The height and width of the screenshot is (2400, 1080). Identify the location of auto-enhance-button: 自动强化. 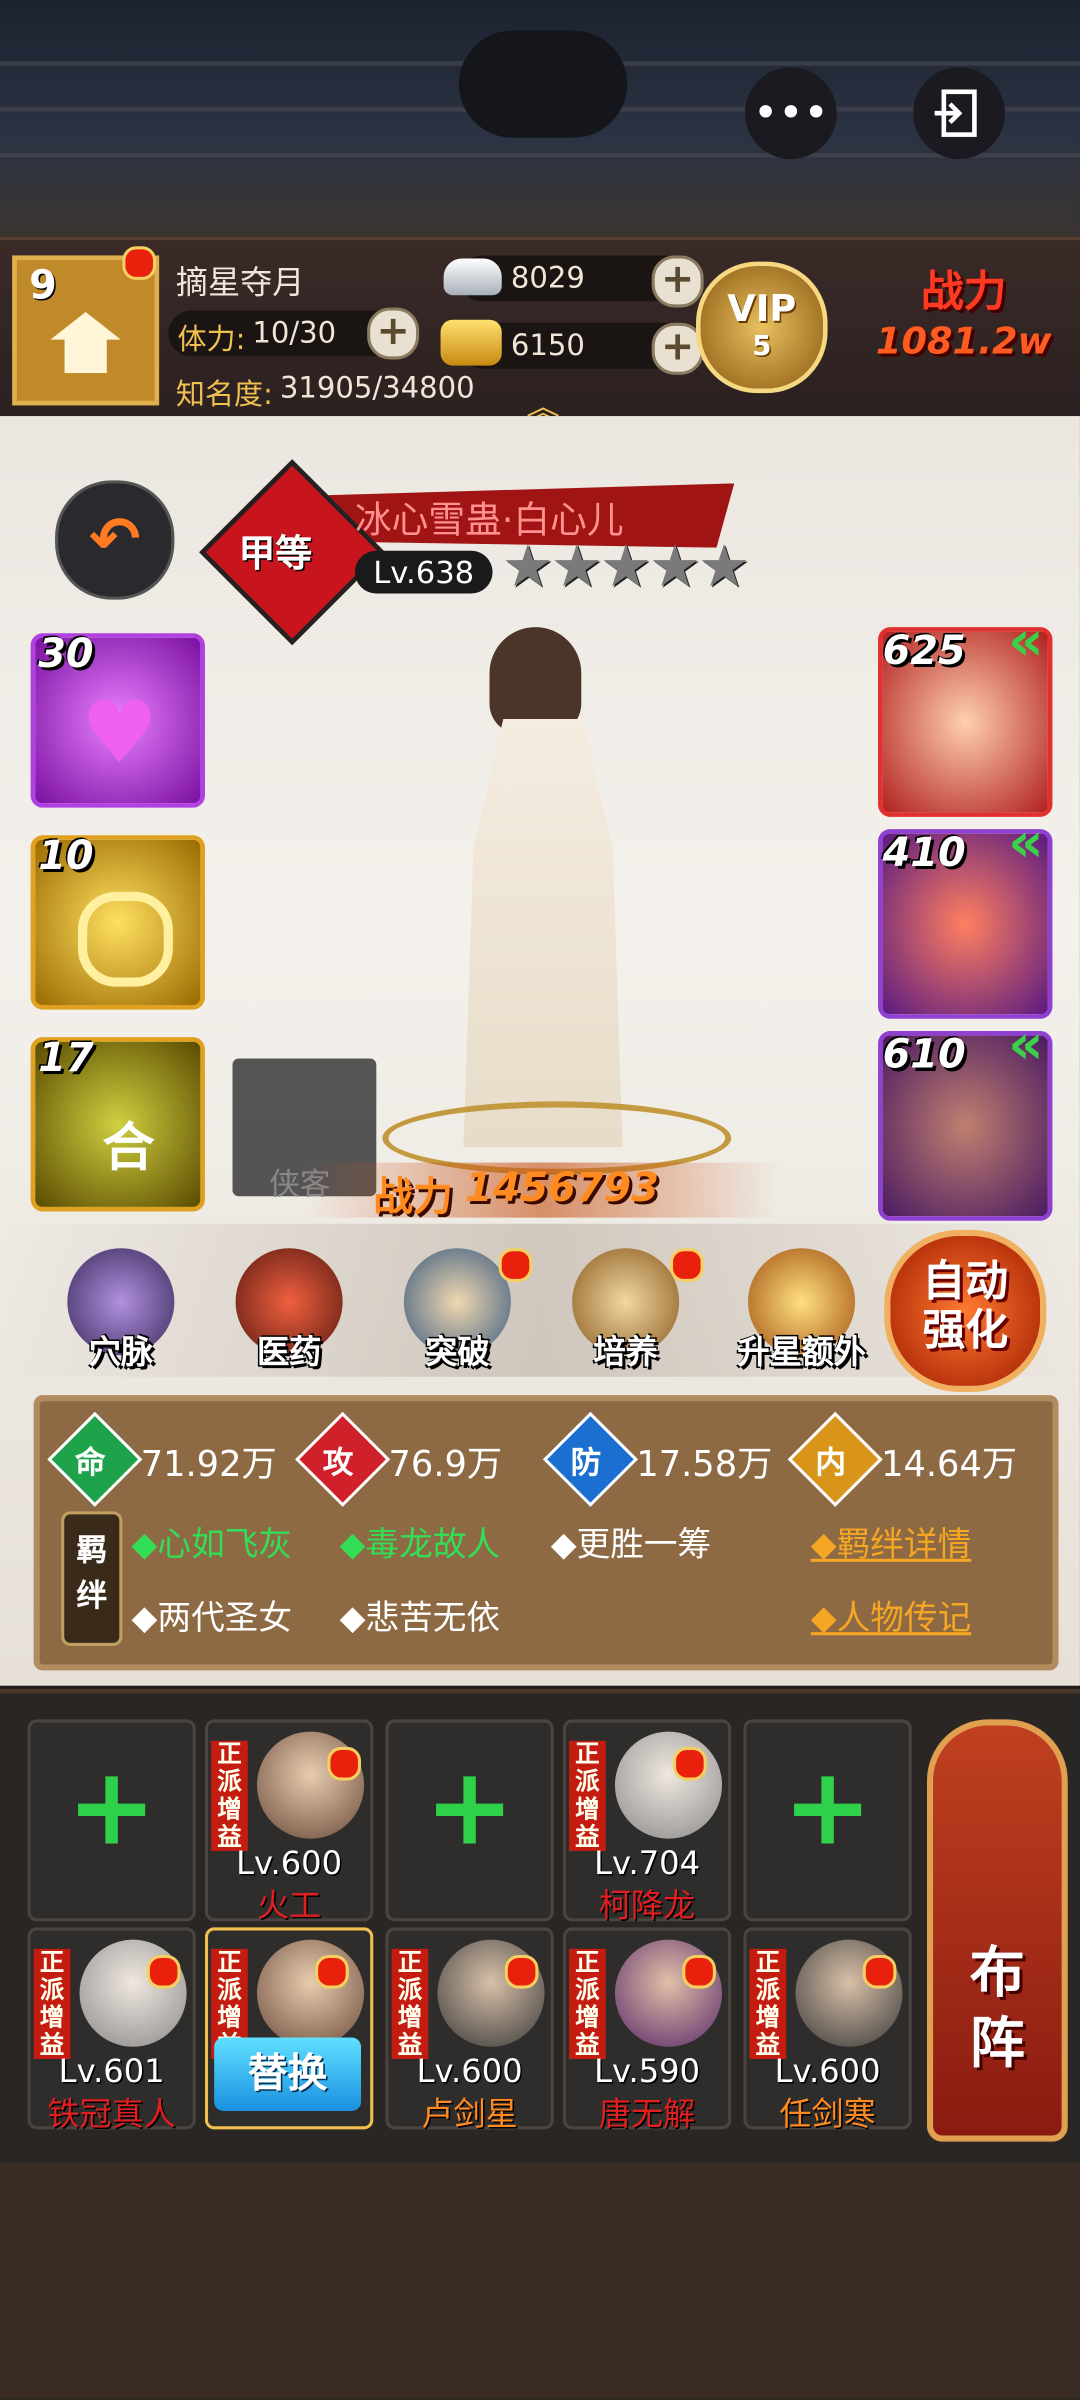
(965, 1311).